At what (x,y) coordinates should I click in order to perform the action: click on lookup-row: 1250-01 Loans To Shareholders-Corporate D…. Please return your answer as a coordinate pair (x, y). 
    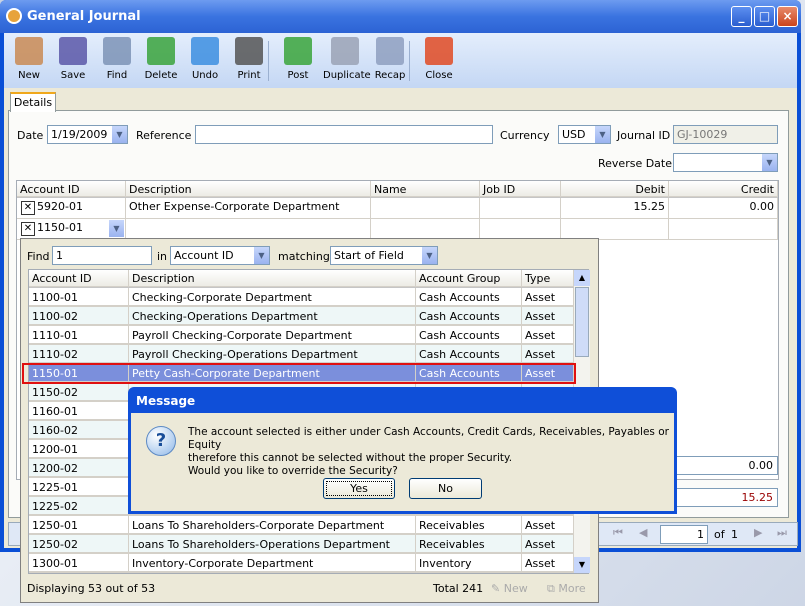
    Looking at the image, I should click on (301, 525).